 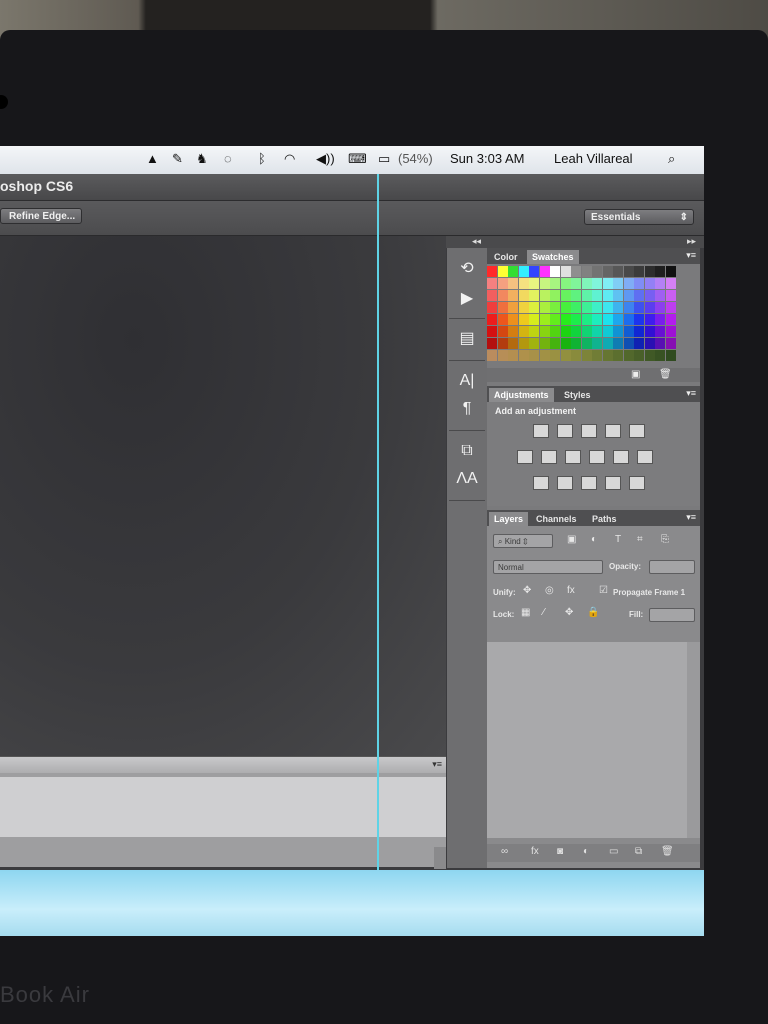 I want to click on bluetooth-icon: ᛒ, so click(x=262, y=158).